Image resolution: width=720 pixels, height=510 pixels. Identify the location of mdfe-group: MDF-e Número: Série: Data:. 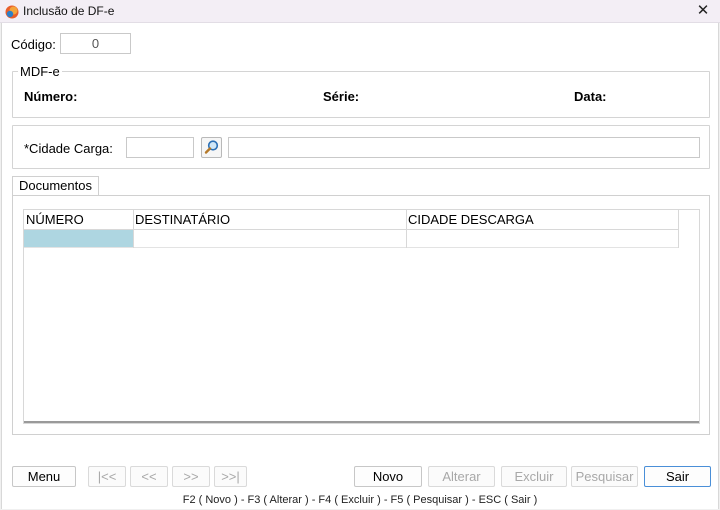
(361, 91).